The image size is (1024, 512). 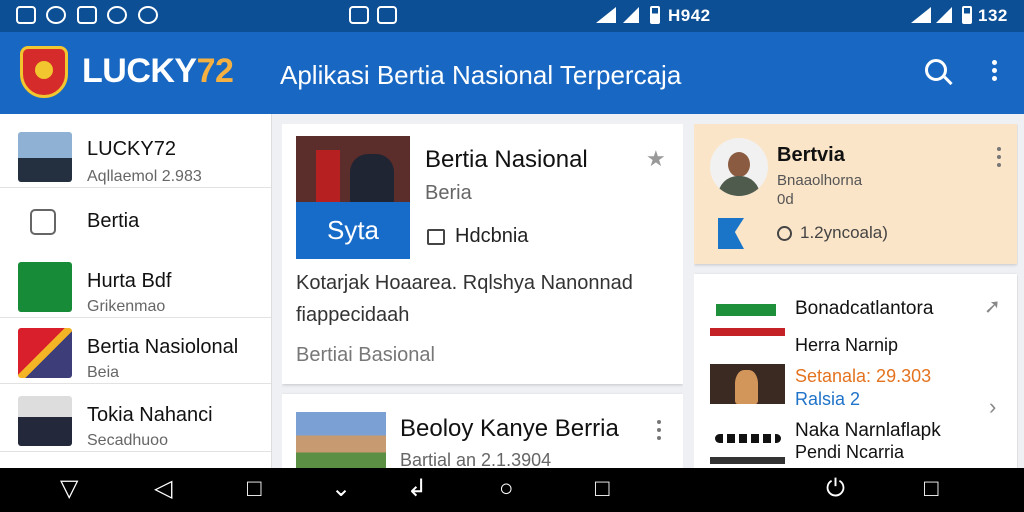 I want to click on page-title: Aplikasi Bertia Nasional Terpercaja, so click(x=481, y=75).